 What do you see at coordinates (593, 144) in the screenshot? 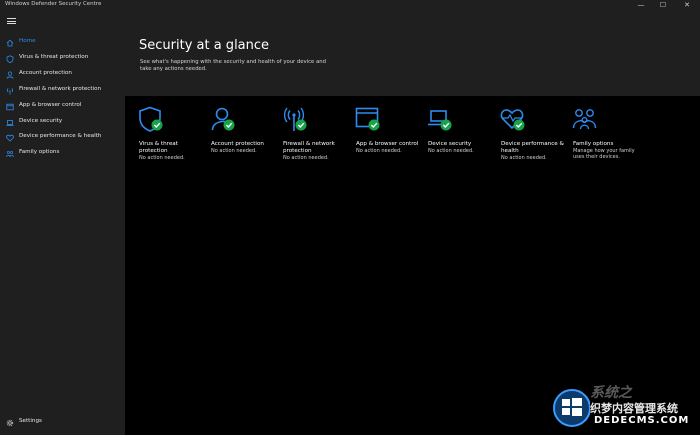
I see `tile-title: Family options` at bounding box center [593, 144].